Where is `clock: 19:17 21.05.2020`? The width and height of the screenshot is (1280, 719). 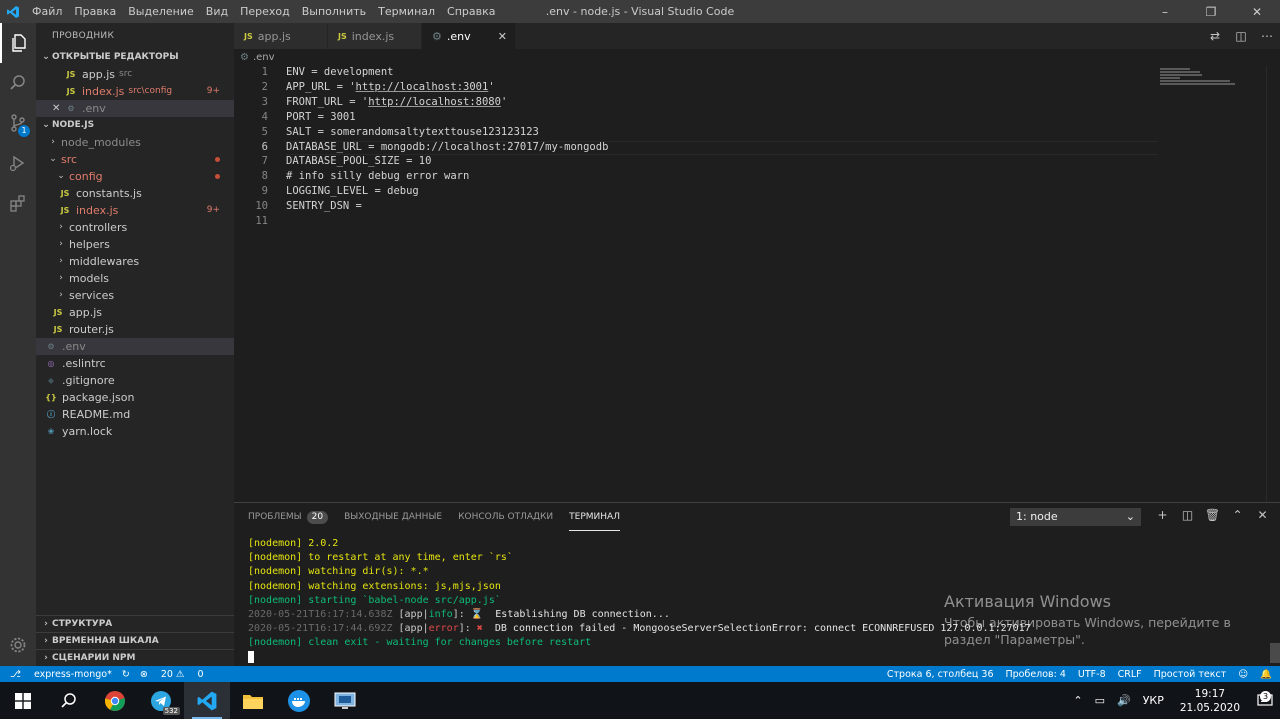 clock: 19:17 21.05.2020 is located at coordinates (1210, 701).